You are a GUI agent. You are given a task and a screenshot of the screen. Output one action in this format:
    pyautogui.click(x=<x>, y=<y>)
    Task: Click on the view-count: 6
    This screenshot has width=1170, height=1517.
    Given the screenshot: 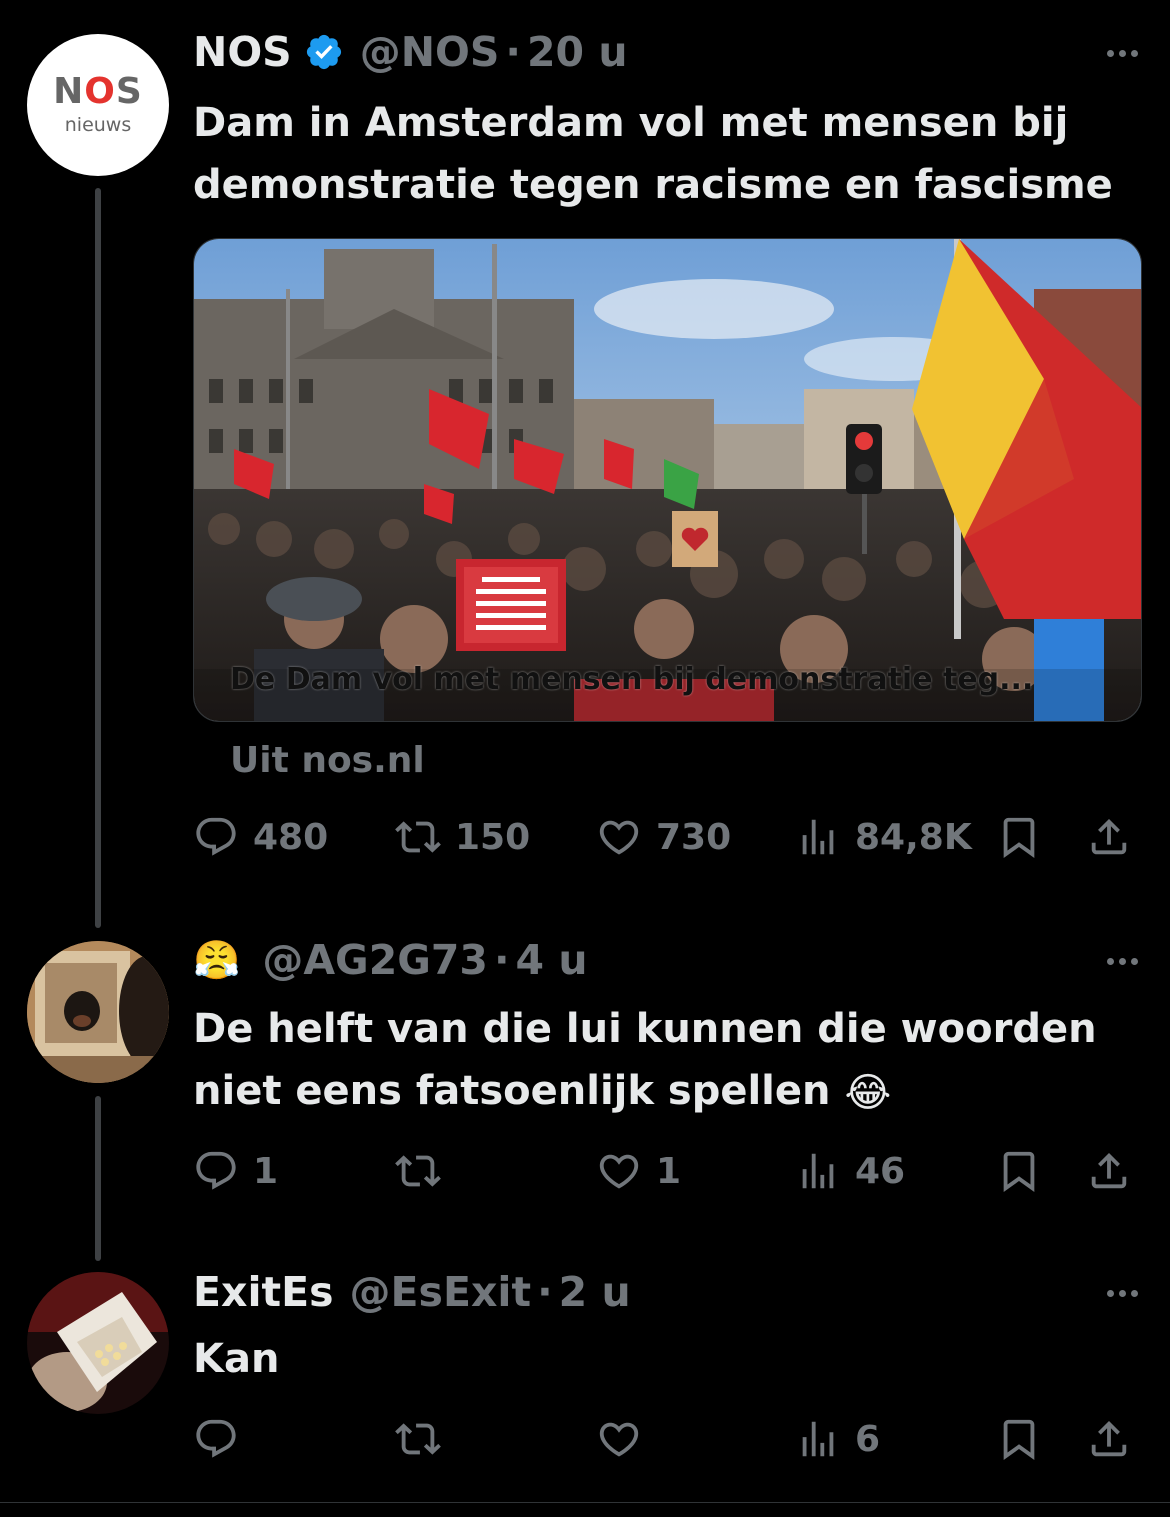 What is the action you would take?
    pyautogui.click(x=868, y=1439)
    